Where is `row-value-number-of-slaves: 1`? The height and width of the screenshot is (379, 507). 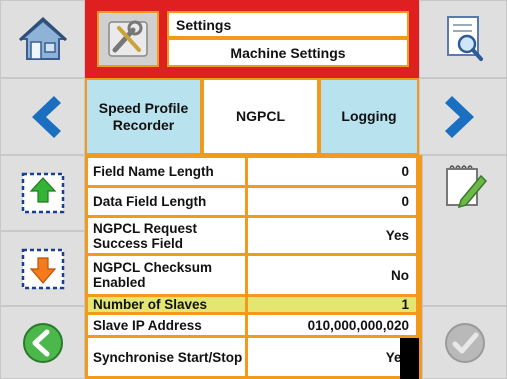 row-value-number-of-slaves: 1 is located at coordinates (332, 304).